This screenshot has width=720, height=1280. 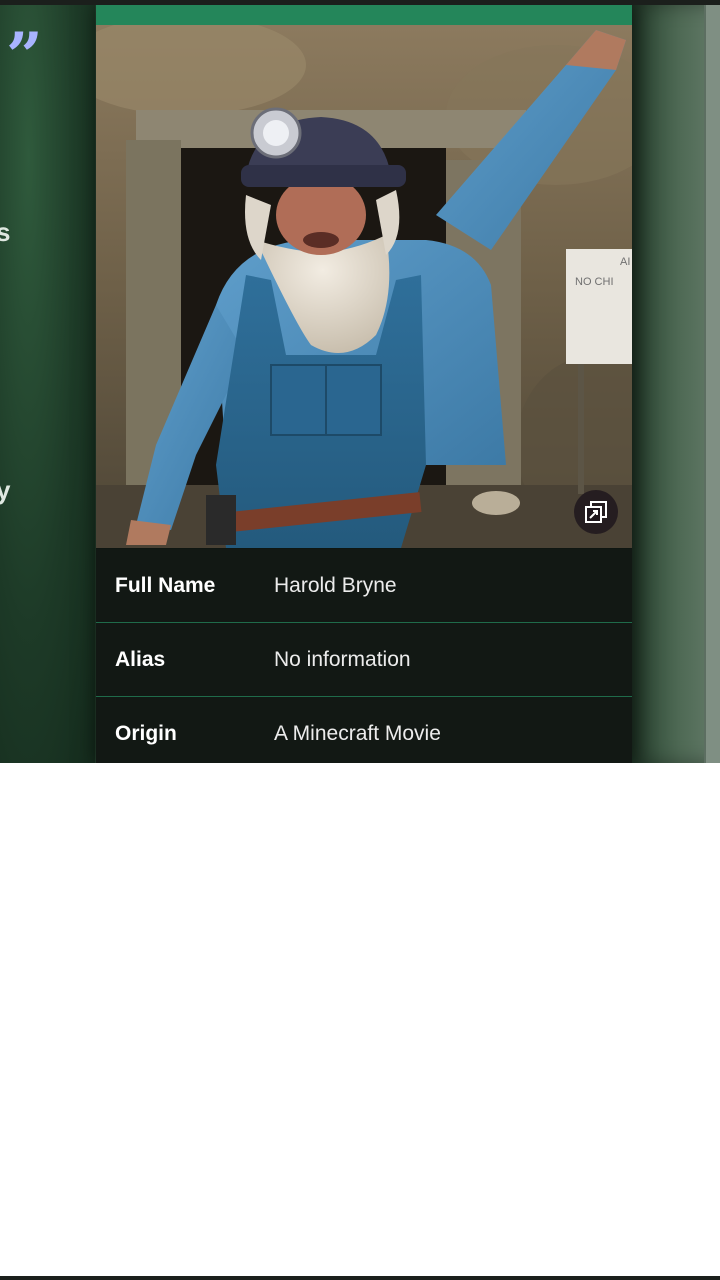 What do you see at coordinates (146, 733) in the screenshot?
I see `info-label: Origin` at bounding box center [146, 733].